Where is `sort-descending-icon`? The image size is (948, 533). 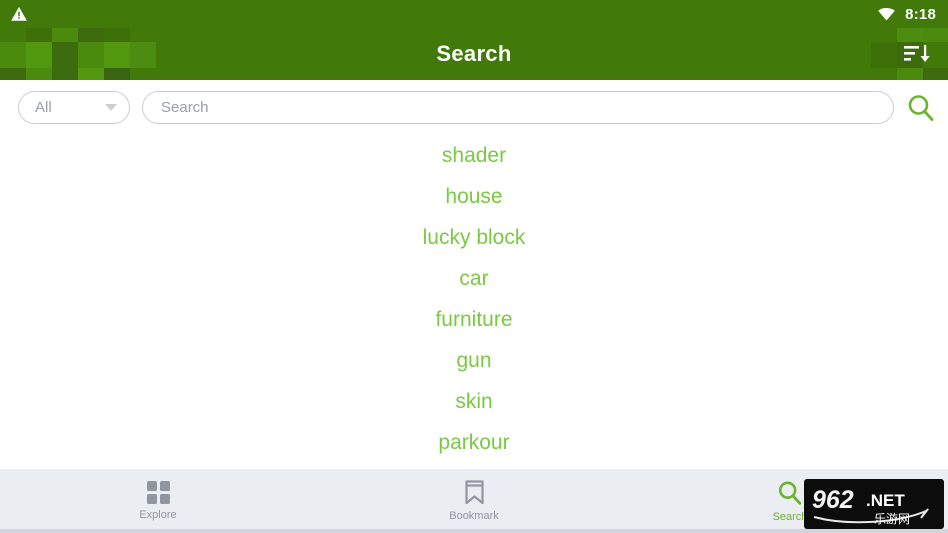
sort-descending-icon is located at coordinates (917, 53).